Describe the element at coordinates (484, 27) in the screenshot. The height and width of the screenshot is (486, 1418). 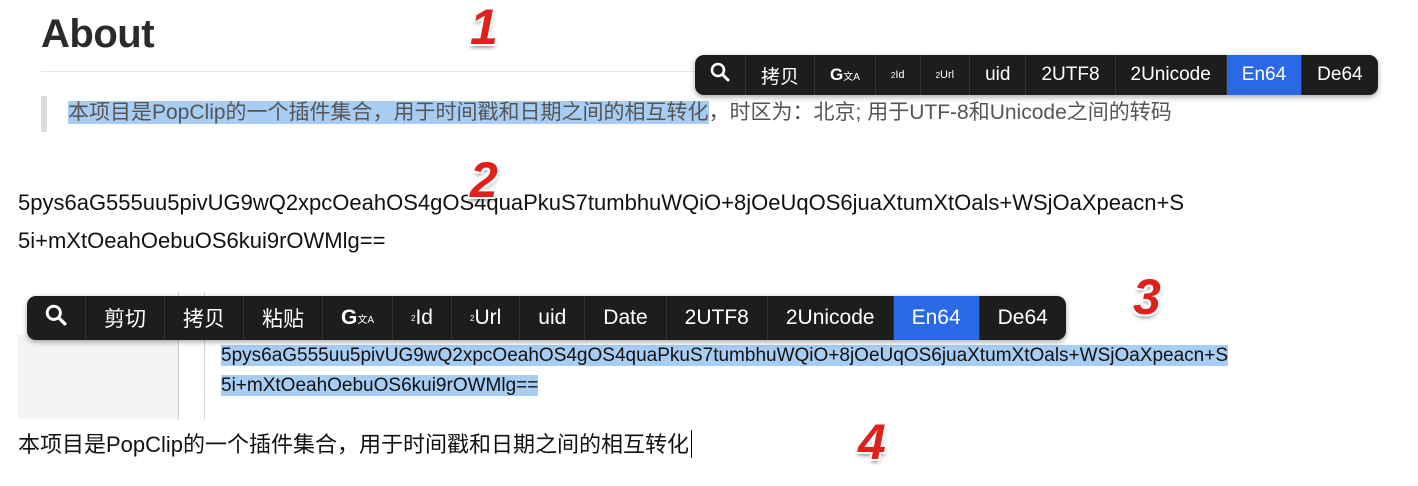
I see `step-number-1: 1` at that location.